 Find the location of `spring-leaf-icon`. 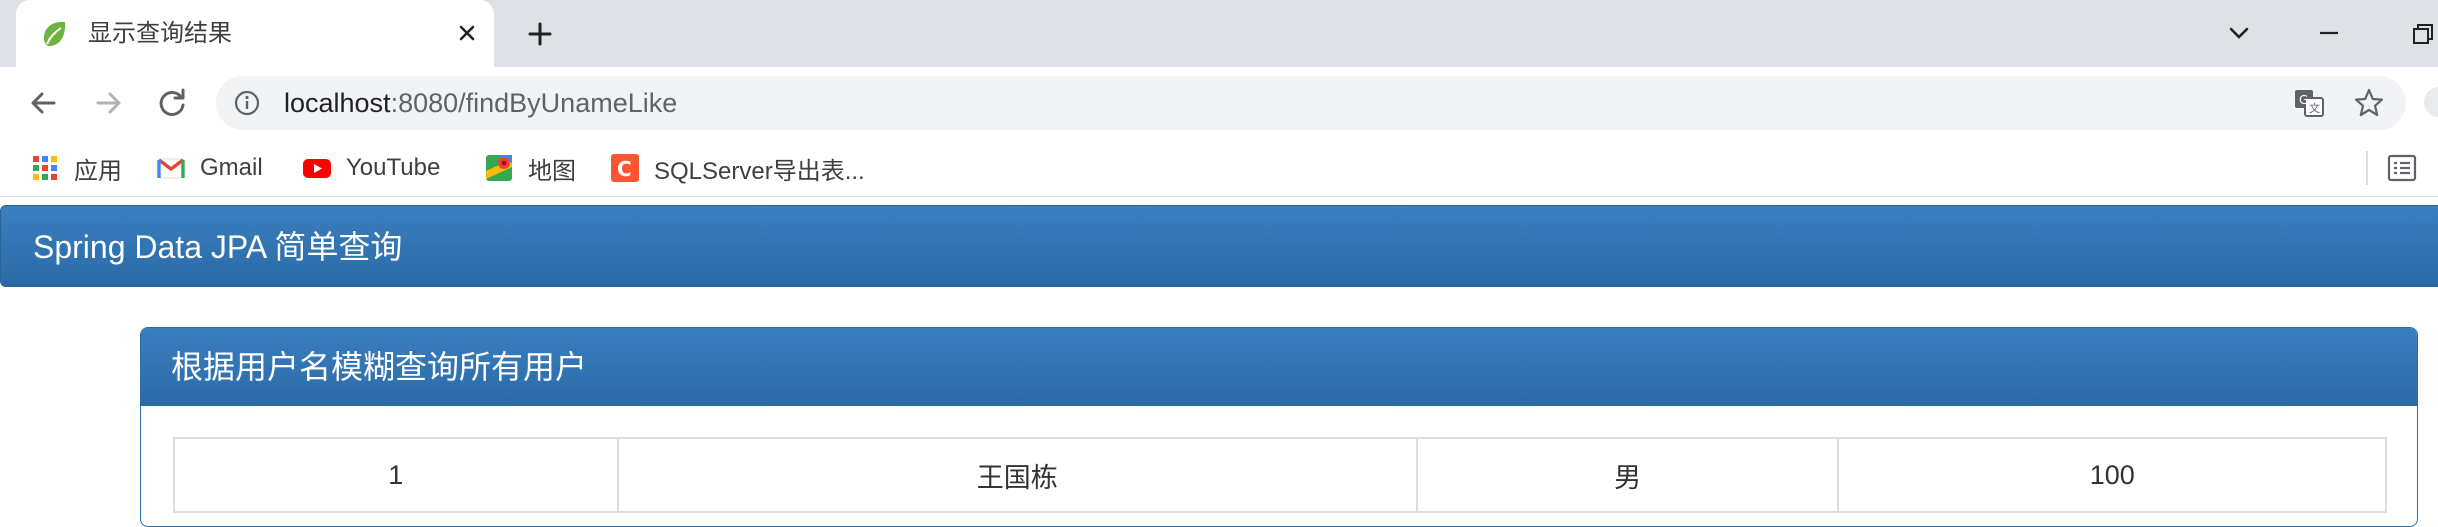

spring-leaf-icon is located at coordinates (54, 33).